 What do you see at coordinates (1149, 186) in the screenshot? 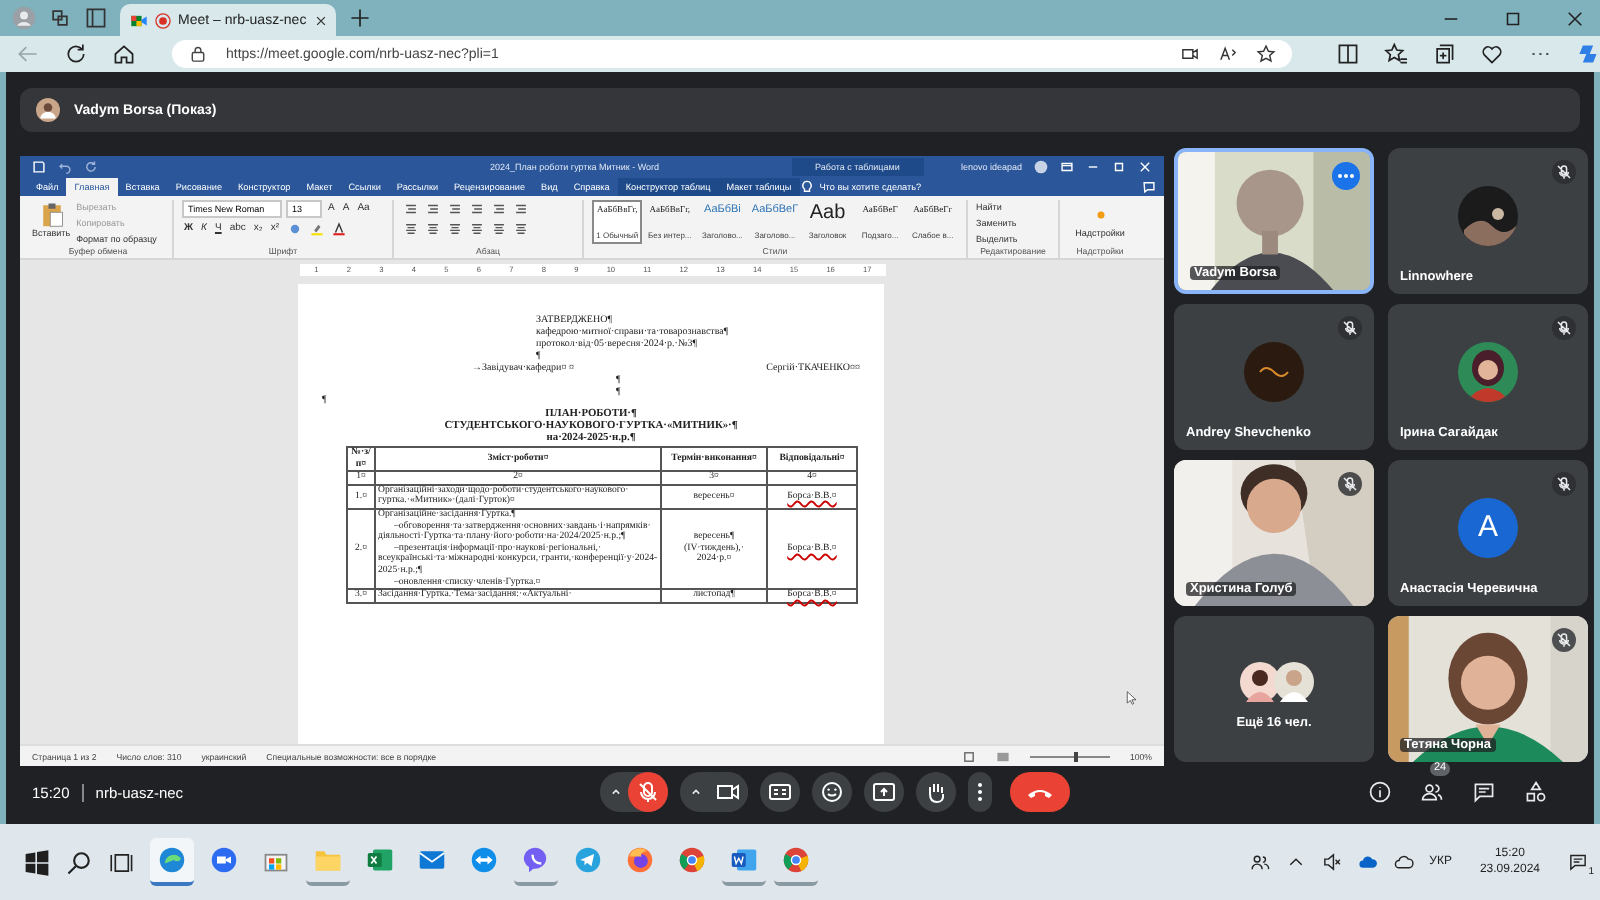
I see `comment-icon` at bounding box center [1149, 186].